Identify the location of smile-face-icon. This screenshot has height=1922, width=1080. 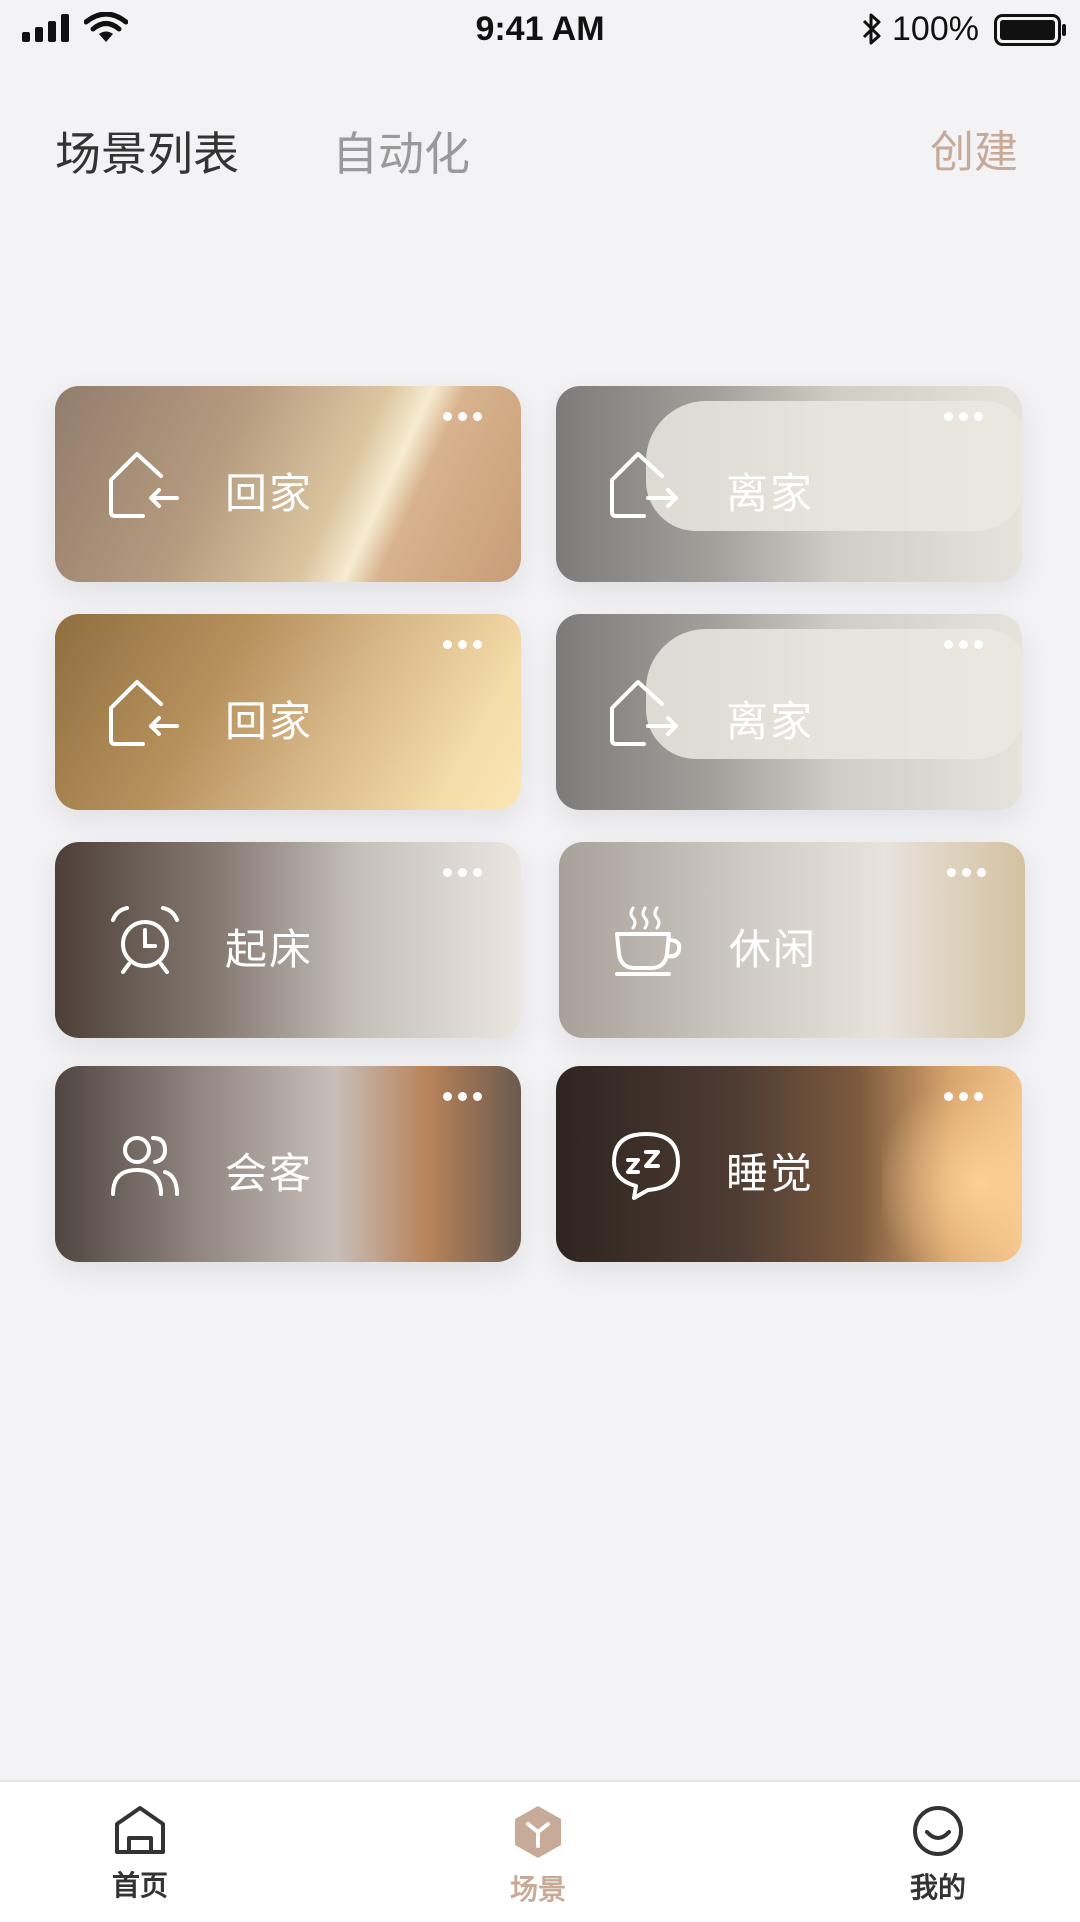
(938, 1831).